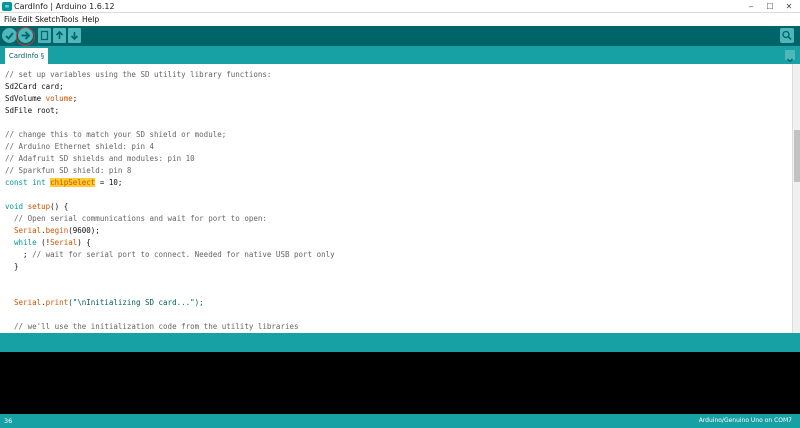  I want to click on selected-identifier: chipSelect, so click(73, 182).